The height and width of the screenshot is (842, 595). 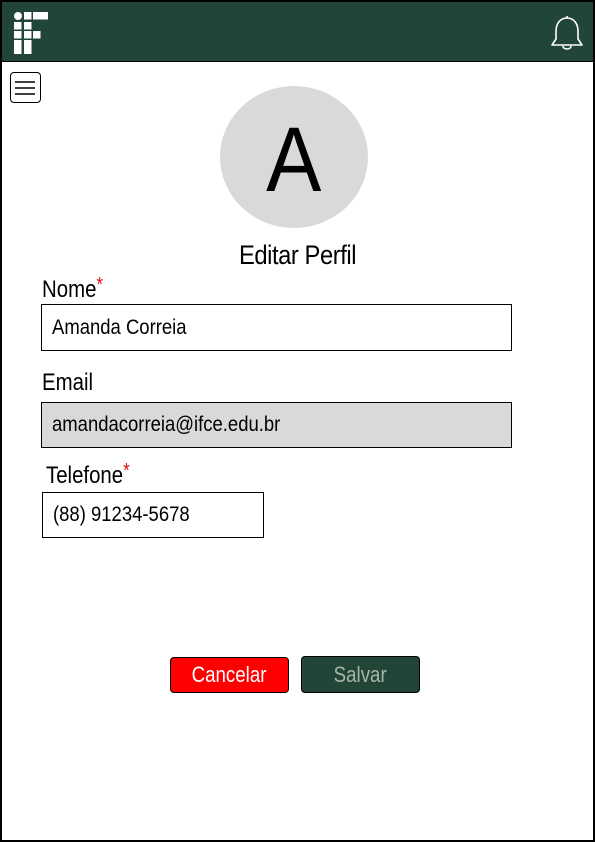 I want to click on name-field: Amanda Correia, so click(x=276, y=327).